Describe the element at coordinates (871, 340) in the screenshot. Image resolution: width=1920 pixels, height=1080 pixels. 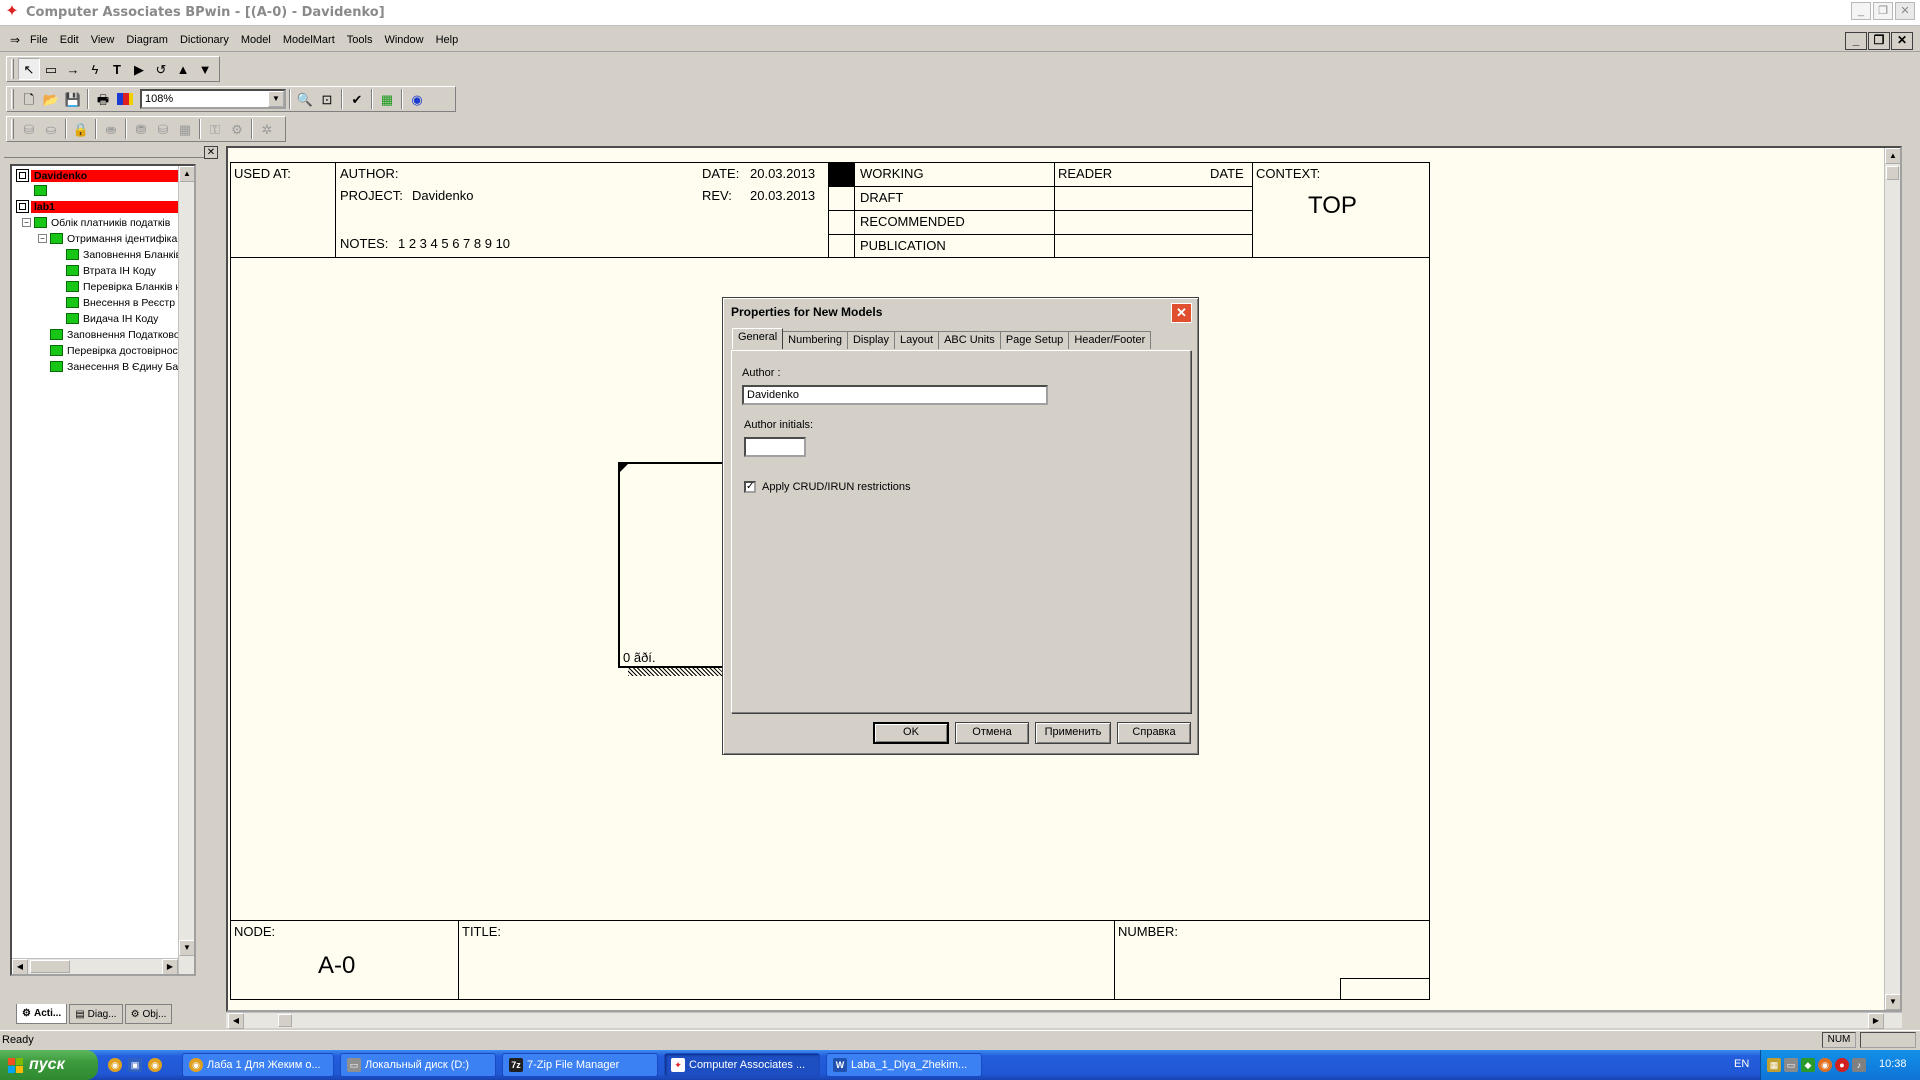
I see `tab-display: Display` at that location.